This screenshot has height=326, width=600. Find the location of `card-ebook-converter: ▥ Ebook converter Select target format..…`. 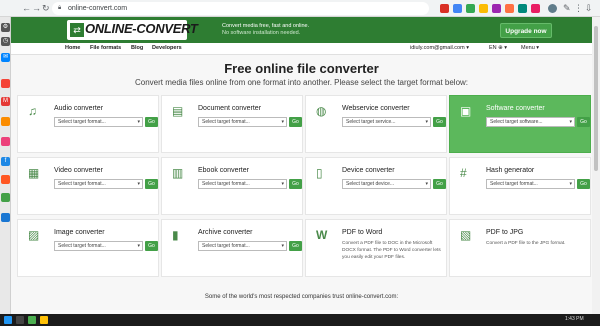

card-ebook-converter: ▥ Ebook converter Select target format..… is located at coordinates (232, 186).